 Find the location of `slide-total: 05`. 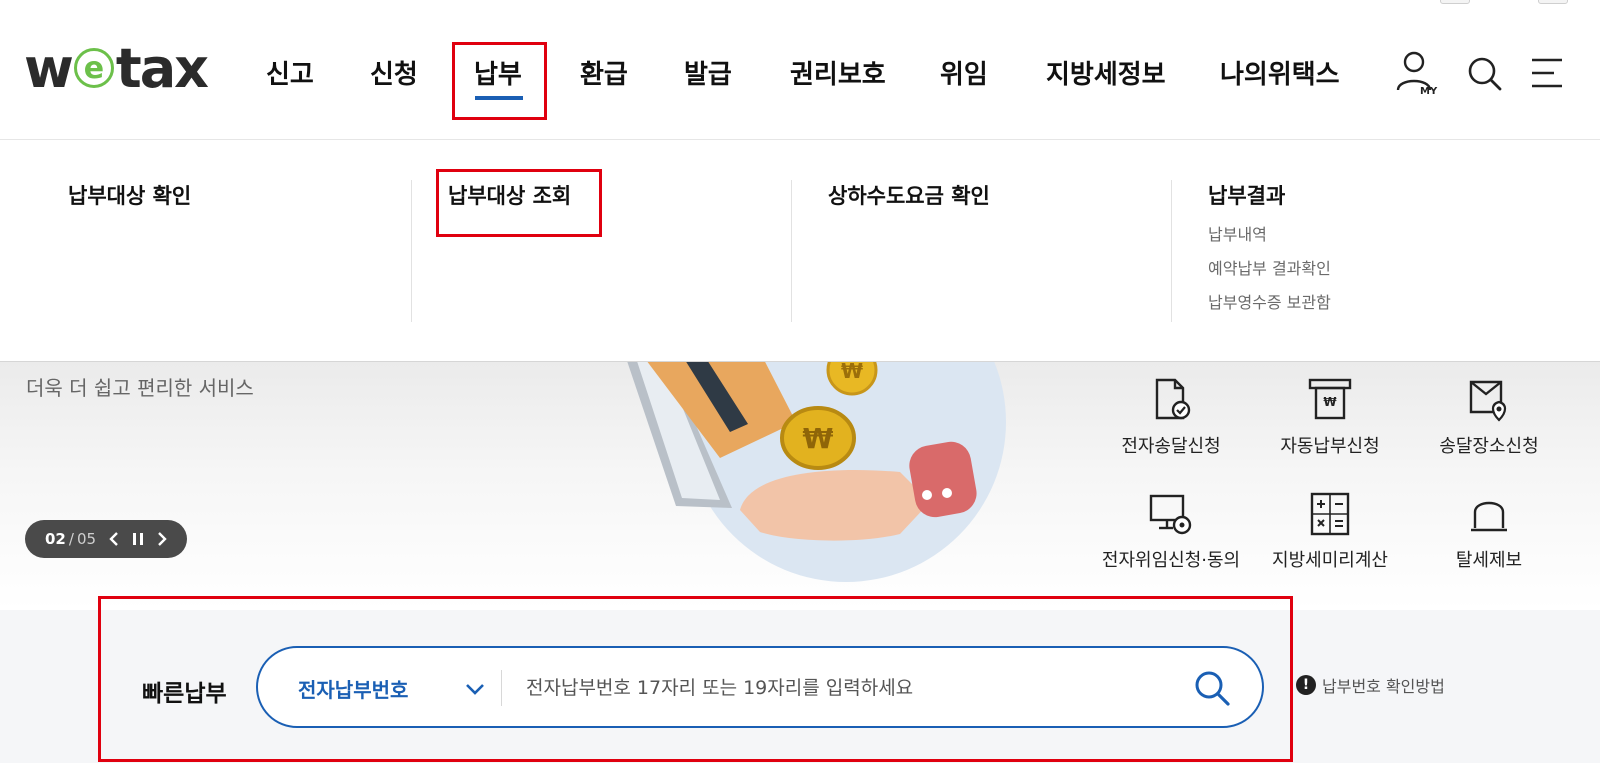

slide-total: 05 is located at coordinates (86, 539).